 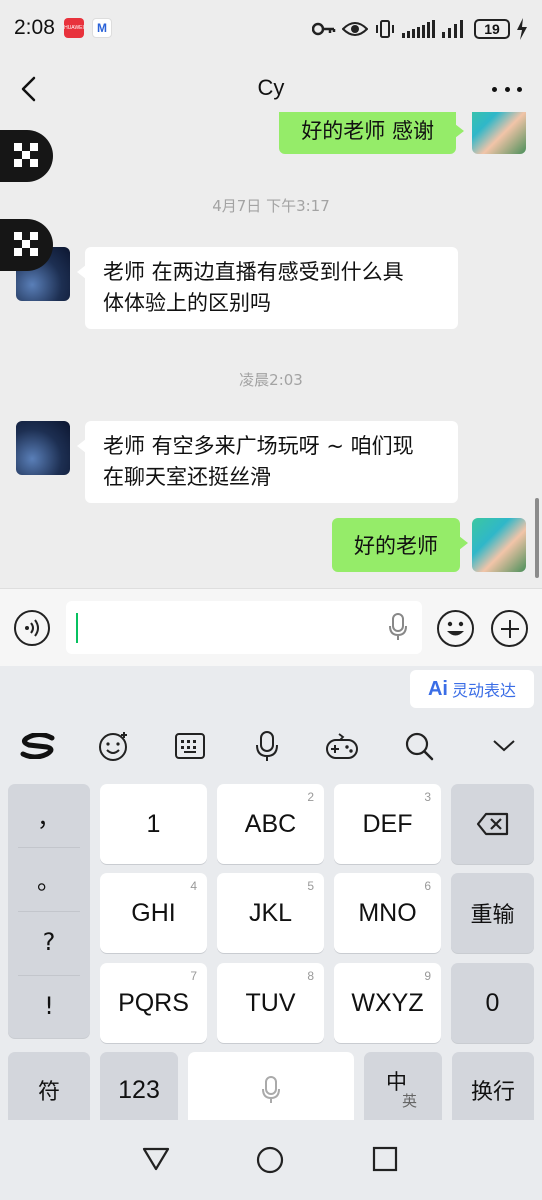 What do you see at coordinates (270, 1003) in the screenshot?
I see `key-tuv: 8 TUV` at bounding box center [270, 1003].